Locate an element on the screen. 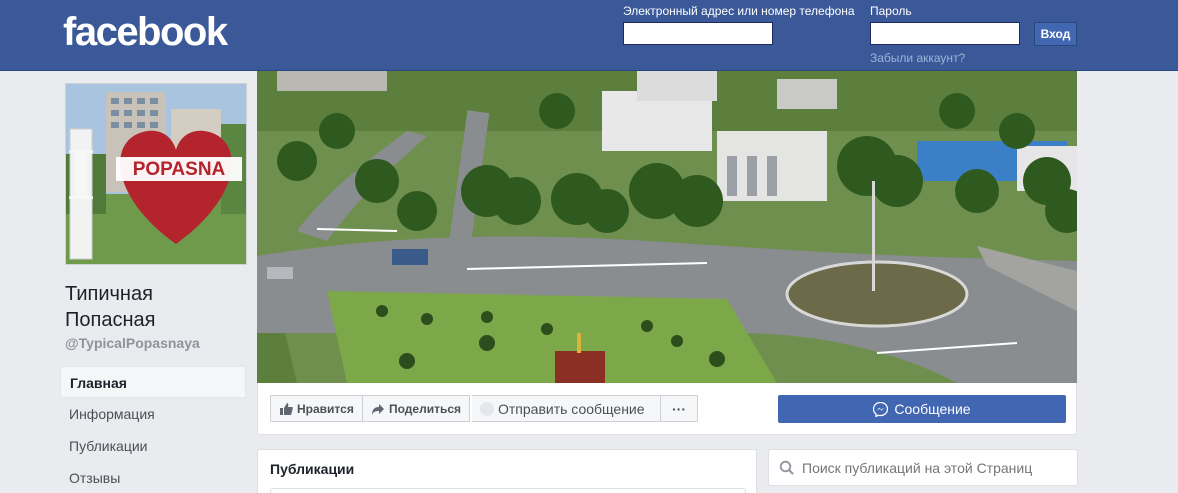 The image size is (1178, 493). facebook-logo: facebook is located at coordinates (145, 32).